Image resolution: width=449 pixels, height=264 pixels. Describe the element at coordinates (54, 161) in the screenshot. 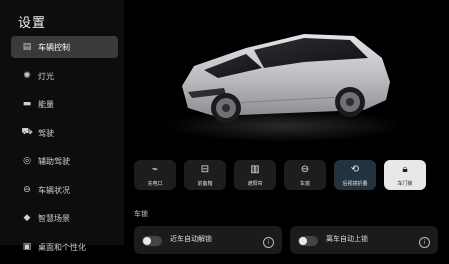

I see `sidebar-item-label: 辅助驾驶` at that location.